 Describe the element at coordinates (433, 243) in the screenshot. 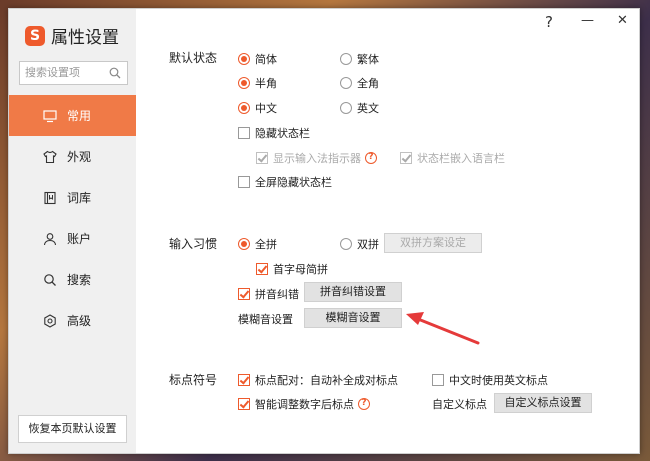

I see `double-pinyin-scheme-button: 双拼方案设定` at that location.